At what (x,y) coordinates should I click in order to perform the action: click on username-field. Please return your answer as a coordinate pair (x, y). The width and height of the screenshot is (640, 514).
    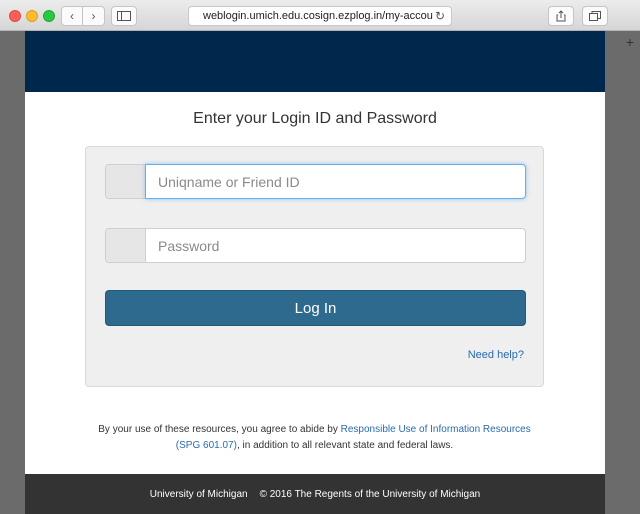
    Looking at the image, I should click on (315, 181).